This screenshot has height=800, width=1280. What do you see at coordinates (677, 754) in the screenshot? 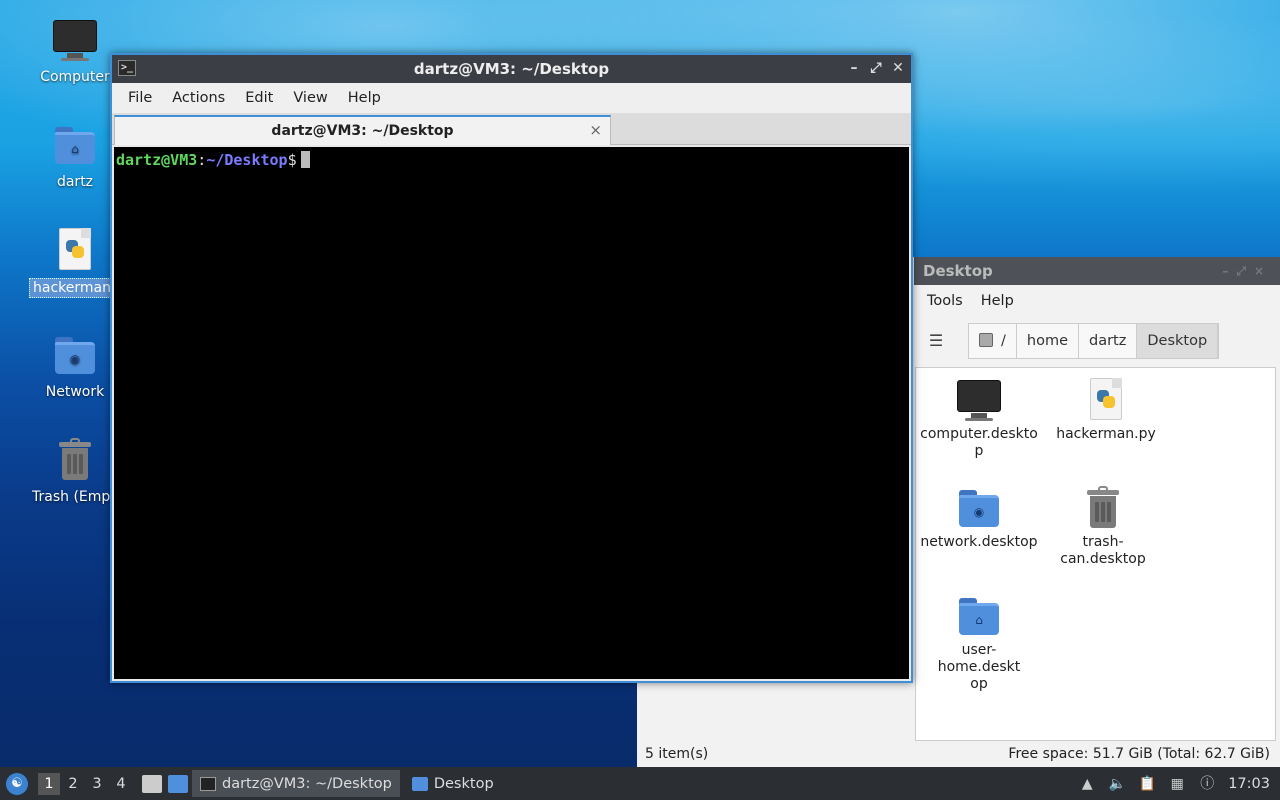
I see `status-item-count: 5 item(s)` at bounding box center [677, 754].